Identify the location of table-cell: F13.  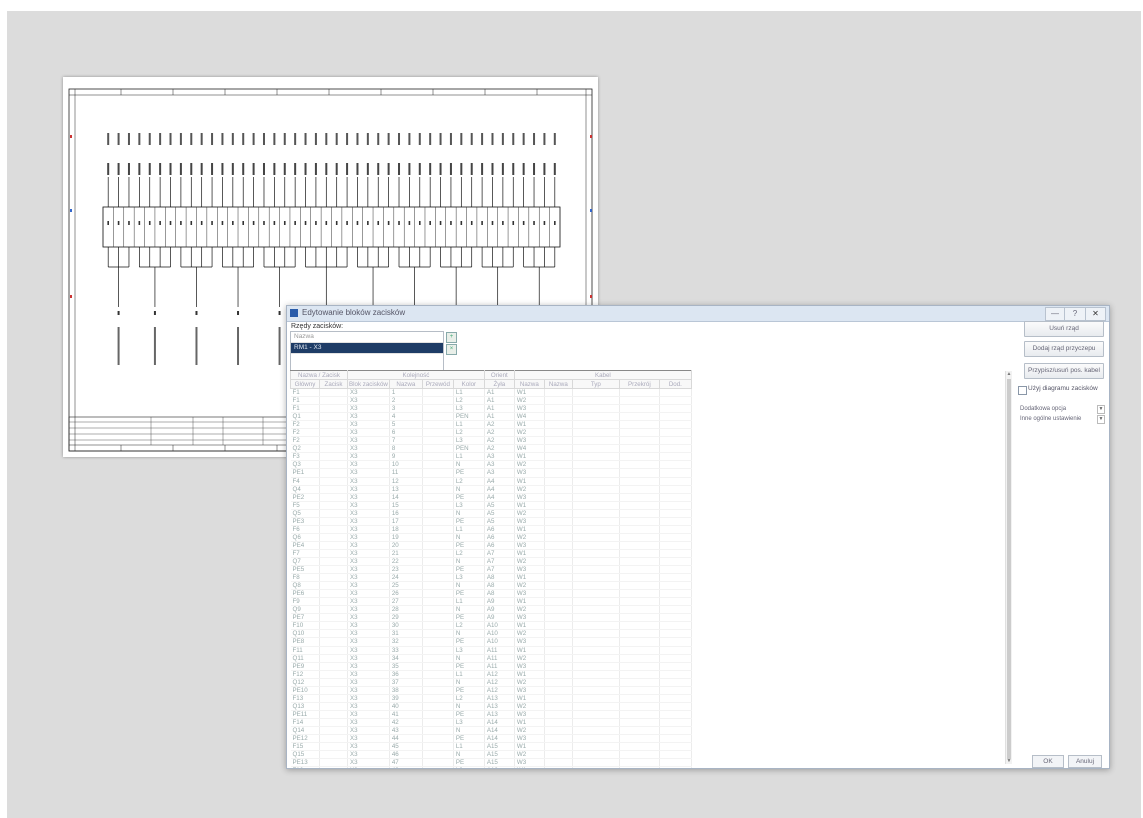
(305, 698).